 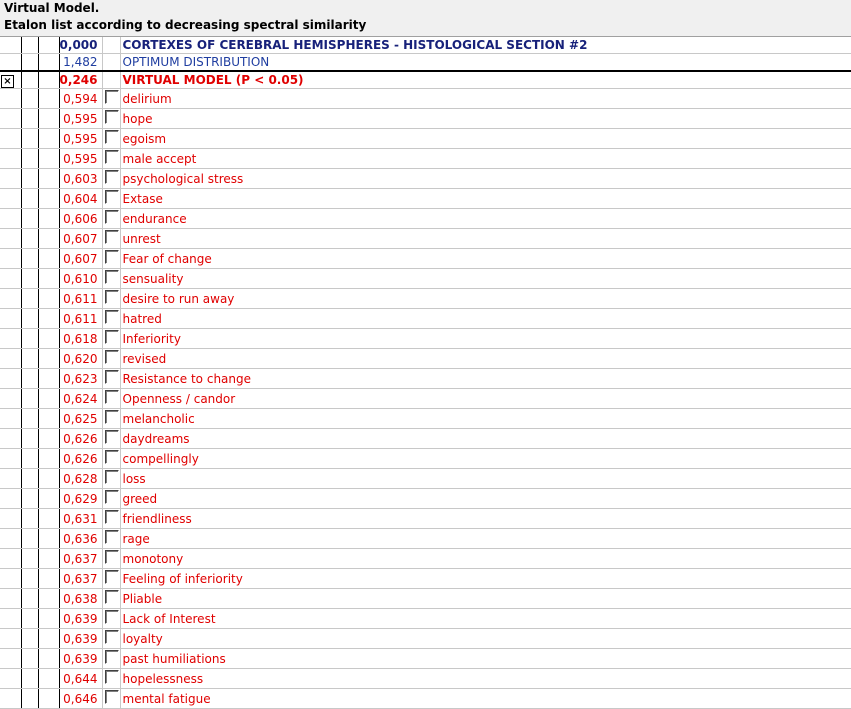 What do you see at coordinates (425, 638) in the screenshot?
I see `table-row: 0,639 loyalty` at bounding box center [425, 638].